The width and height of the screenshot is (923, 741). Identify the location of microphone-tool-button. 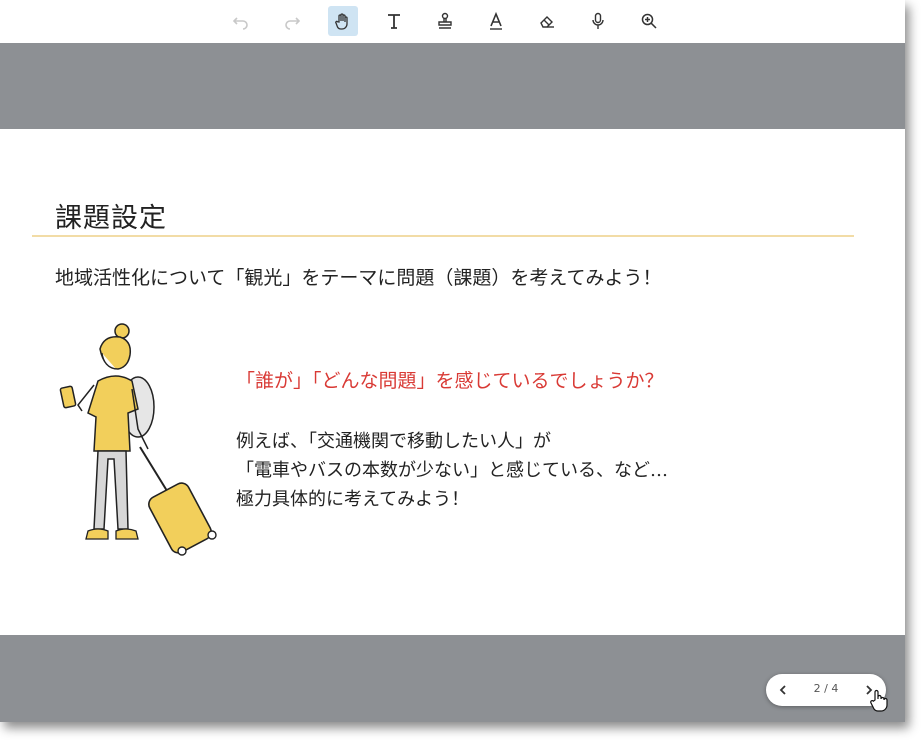
(598, 21).